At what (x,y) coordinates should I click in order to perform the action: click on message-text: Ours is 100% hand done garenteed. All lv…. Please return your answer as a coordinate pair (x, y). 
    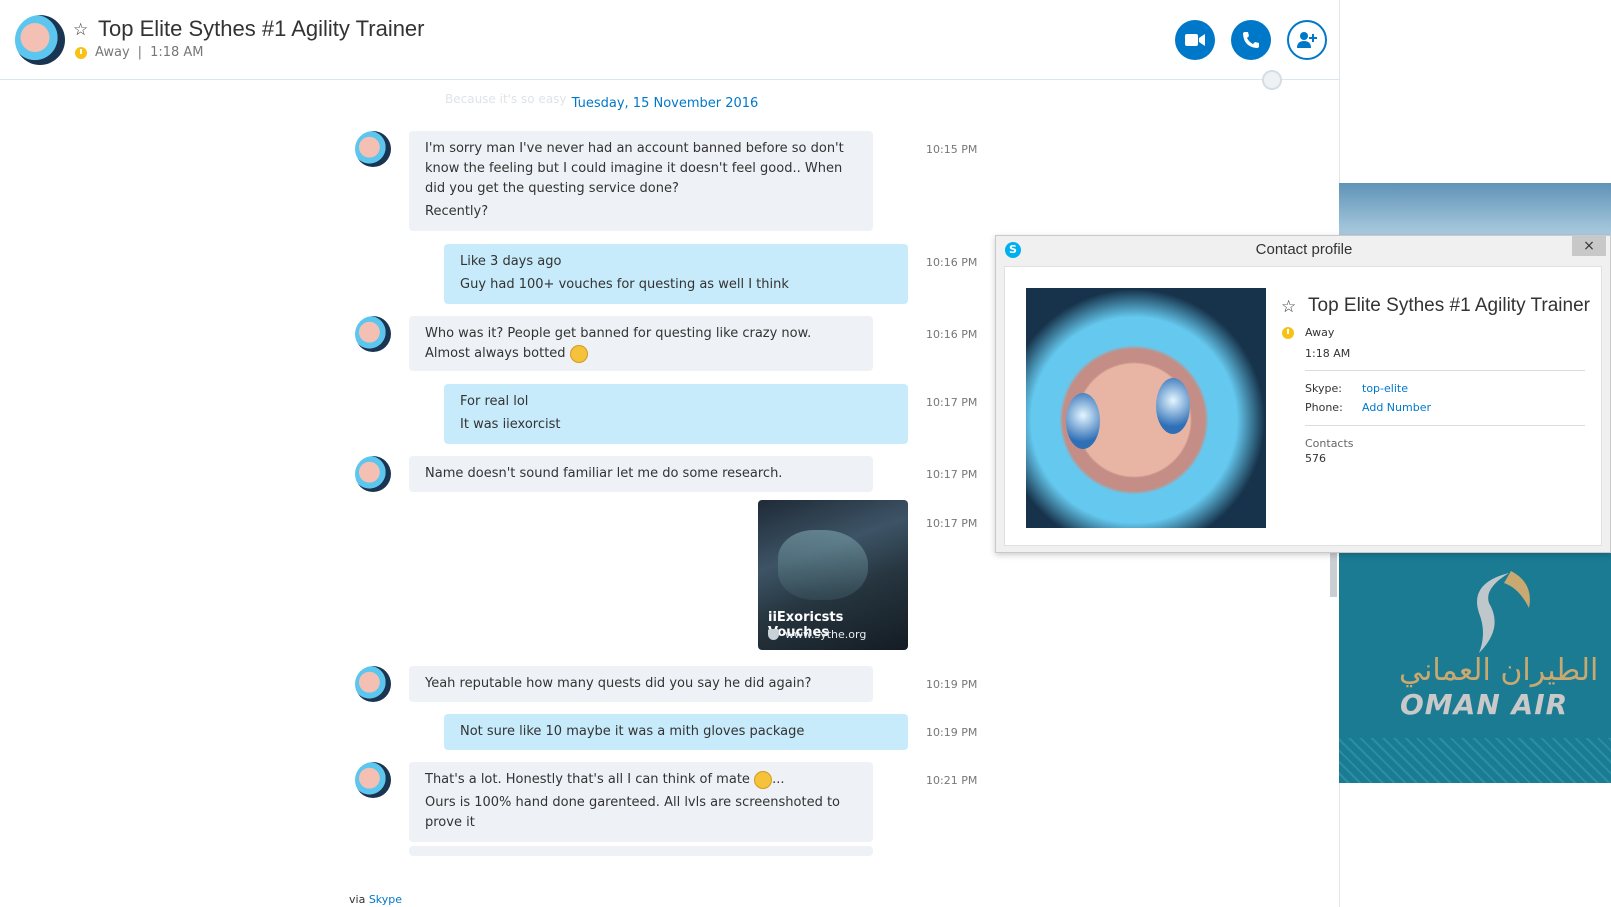
    Looking at the image, I should click on (633, 812).